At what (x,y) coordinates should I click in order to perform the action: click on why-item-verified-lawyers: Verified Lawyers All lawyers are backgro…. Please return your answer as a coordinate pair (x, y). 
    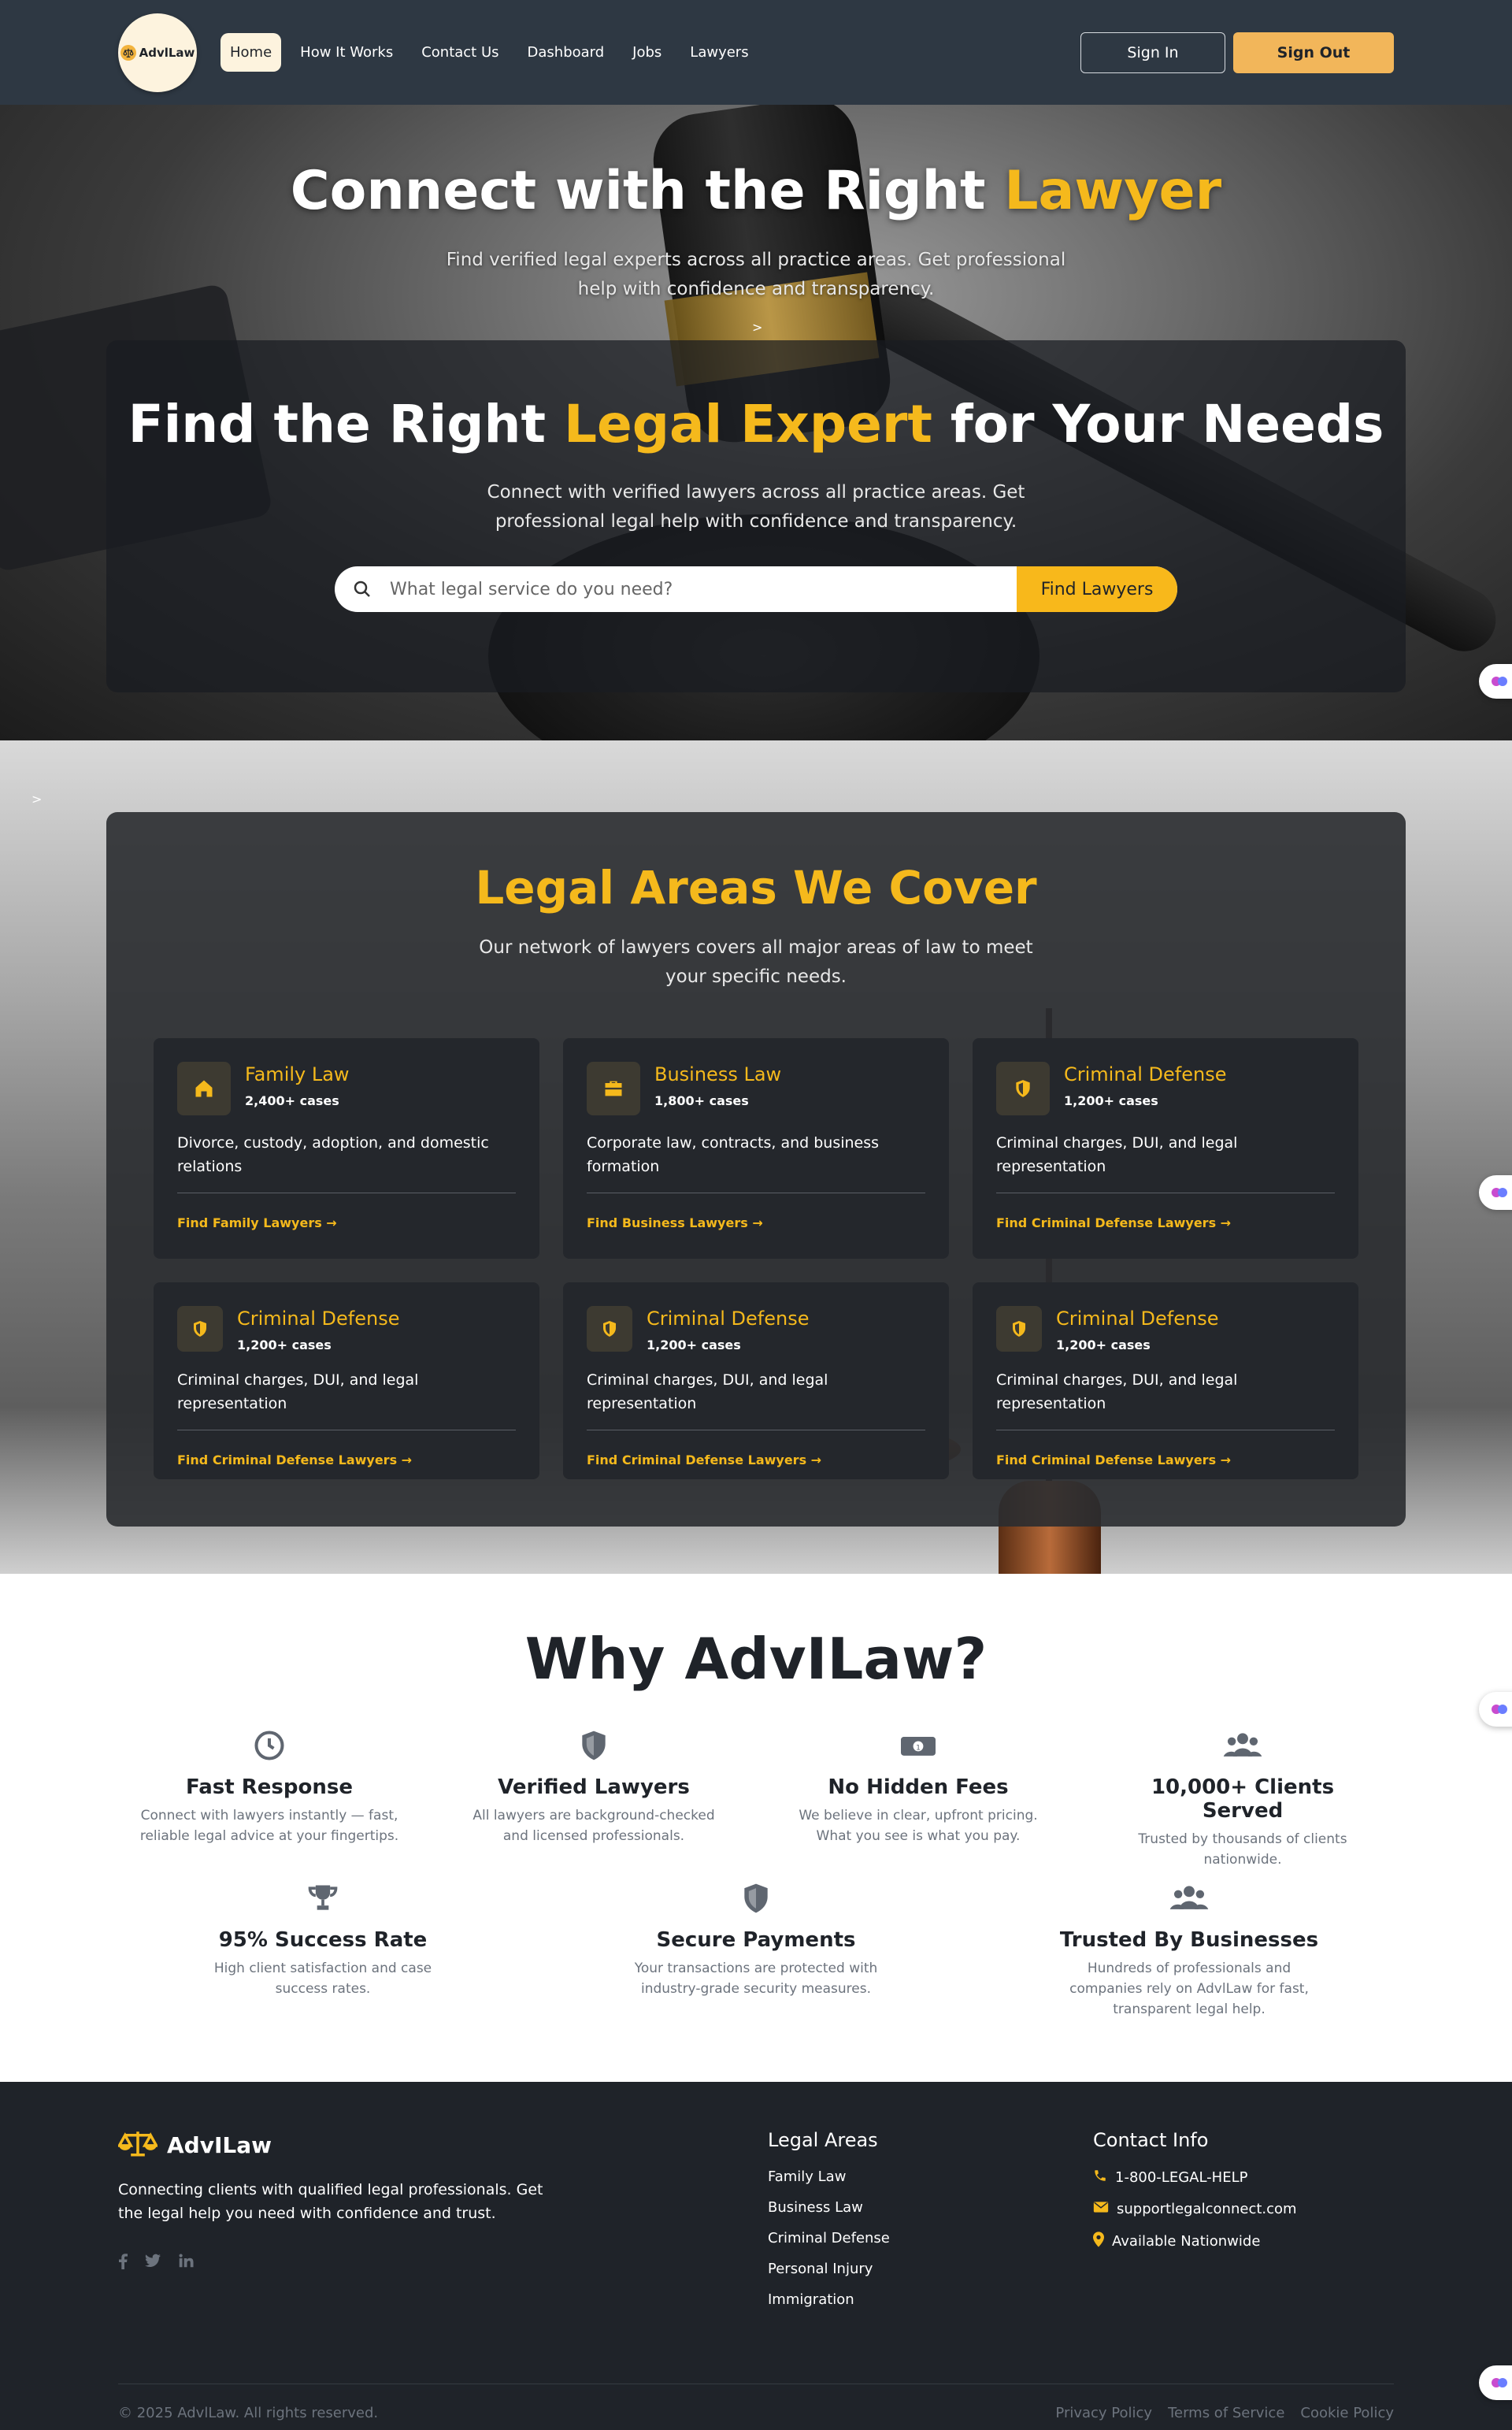
    Looking at the image, I should click on (594, 1787).